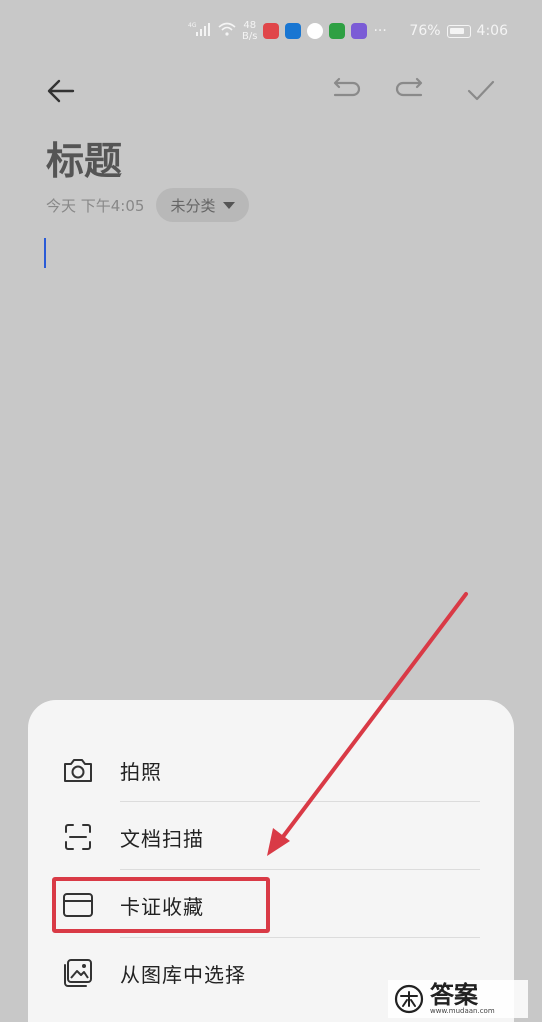 This screenshot has height=1022, width=542. I want to click on undo-button, so click(345, 91).